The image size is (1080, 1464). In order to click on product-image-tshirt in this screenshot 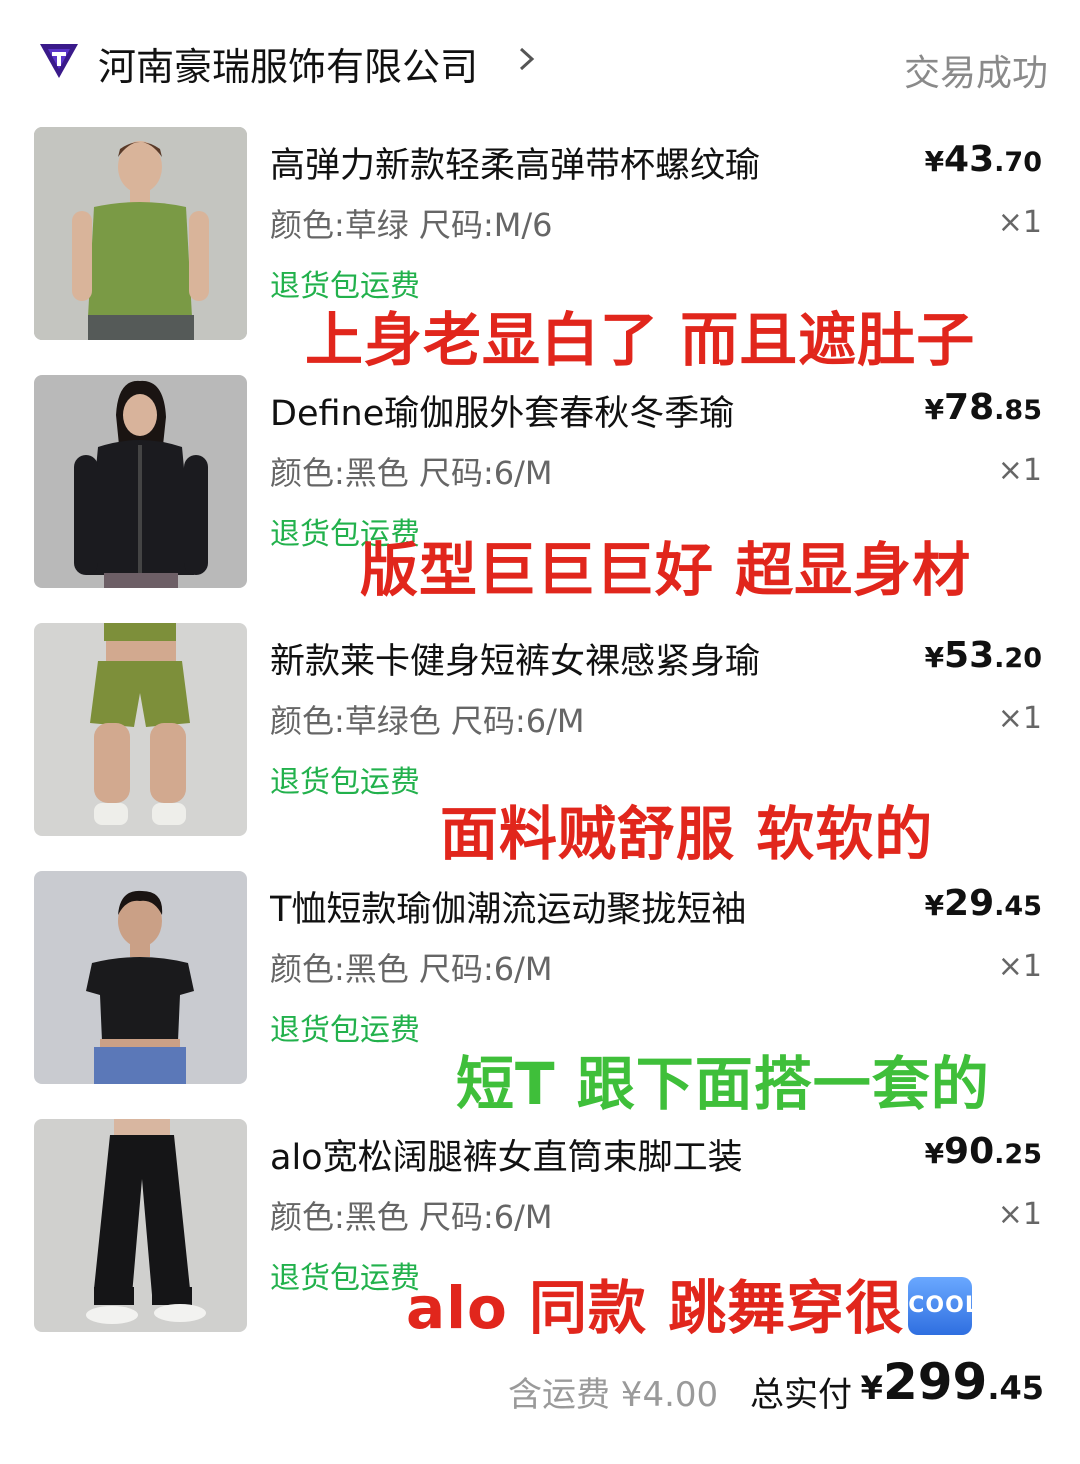, I will do `click(140, 977)`.